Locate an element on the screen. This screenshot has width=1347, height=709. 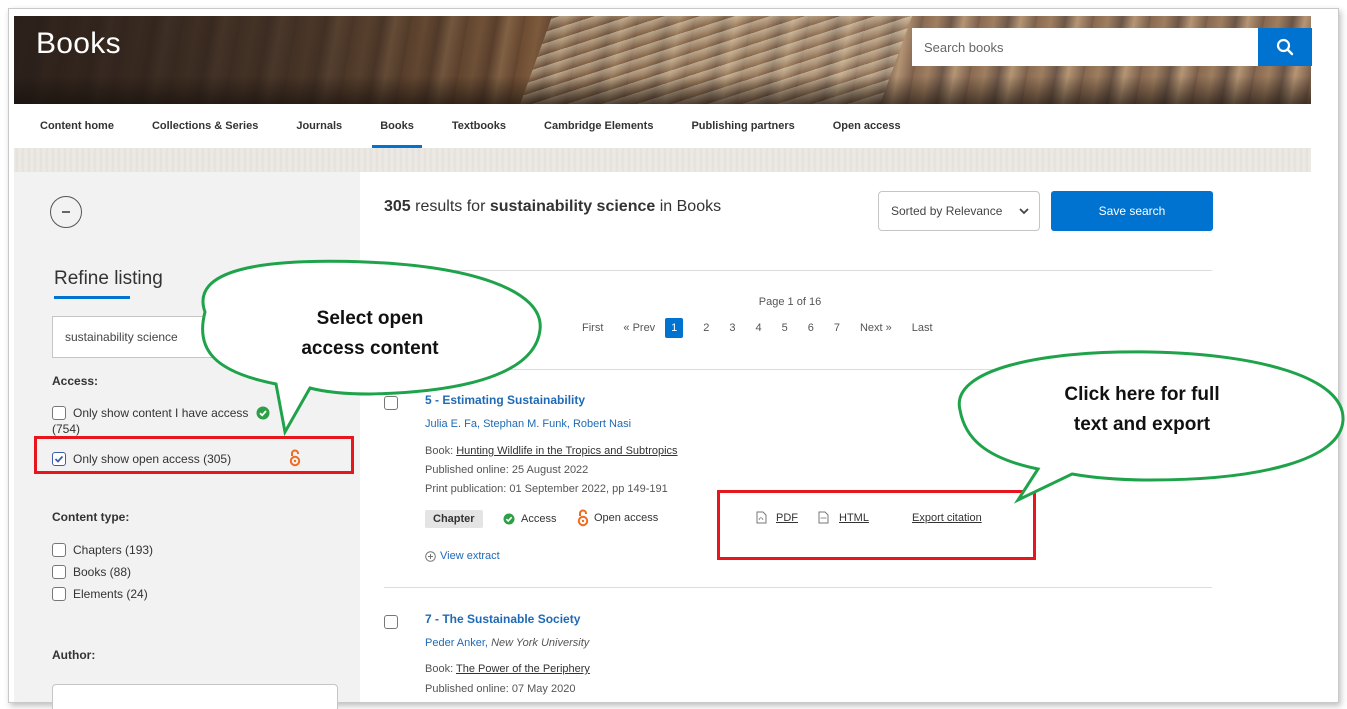
search-button is located at coordinates (1285, 47).